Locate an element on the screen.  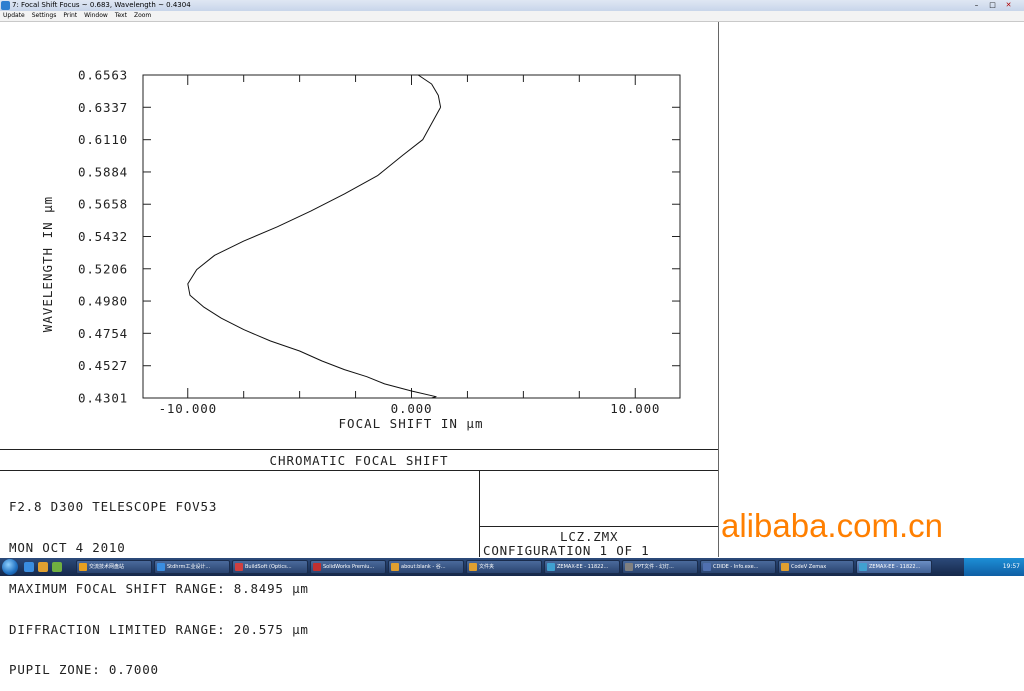
menu-print: Print is located at coordinates (70, 16).